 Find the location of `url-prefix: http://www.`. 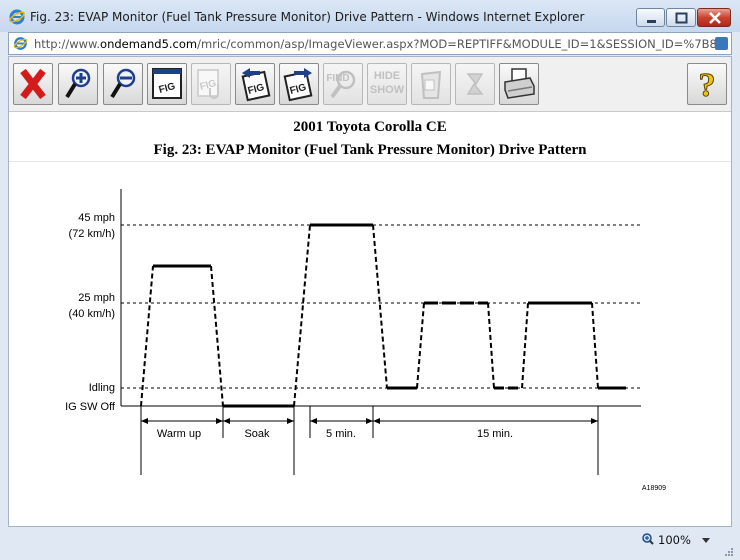

url-prefix: http://www. is located at coordinates (67, 44).